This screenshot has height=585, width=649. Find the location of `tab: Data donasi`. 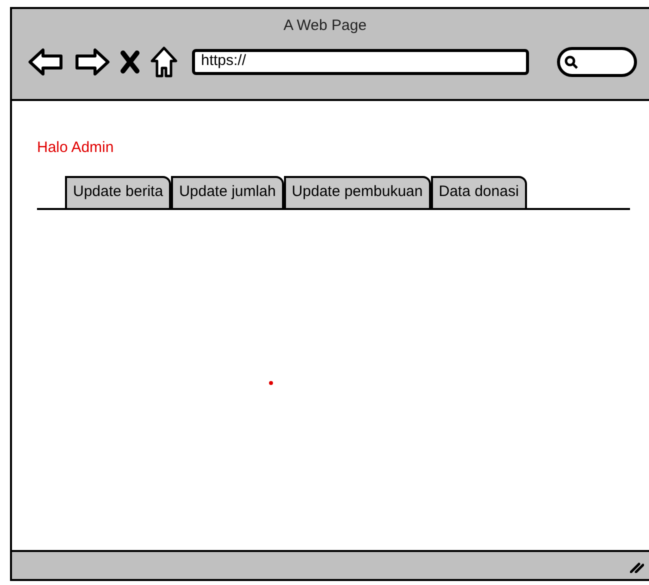

tab: Data donasi is located at coordinates (478, 192).